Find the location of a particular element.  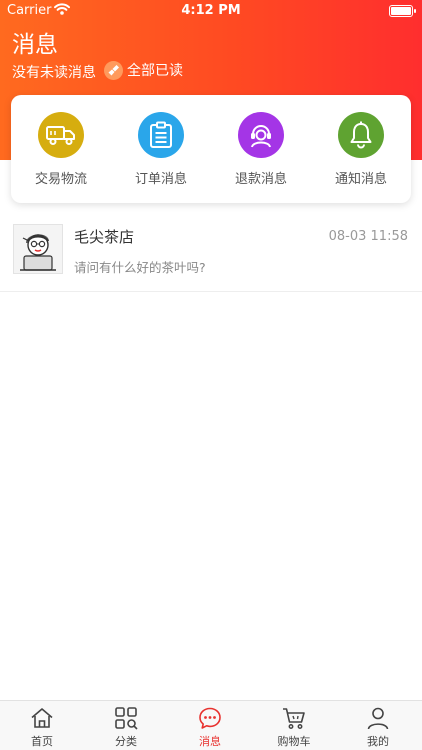

mark-all-read-button: 全部已读 is located at coordinates (143, 70).